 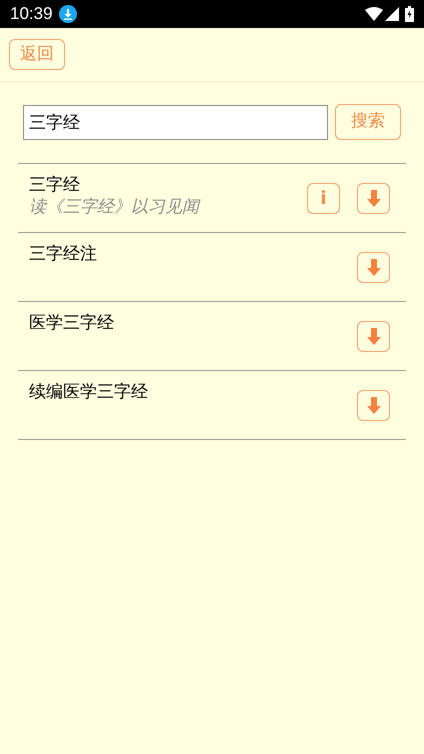 I want to click on result-title: 医学三字经, so click(x=72, y=323).